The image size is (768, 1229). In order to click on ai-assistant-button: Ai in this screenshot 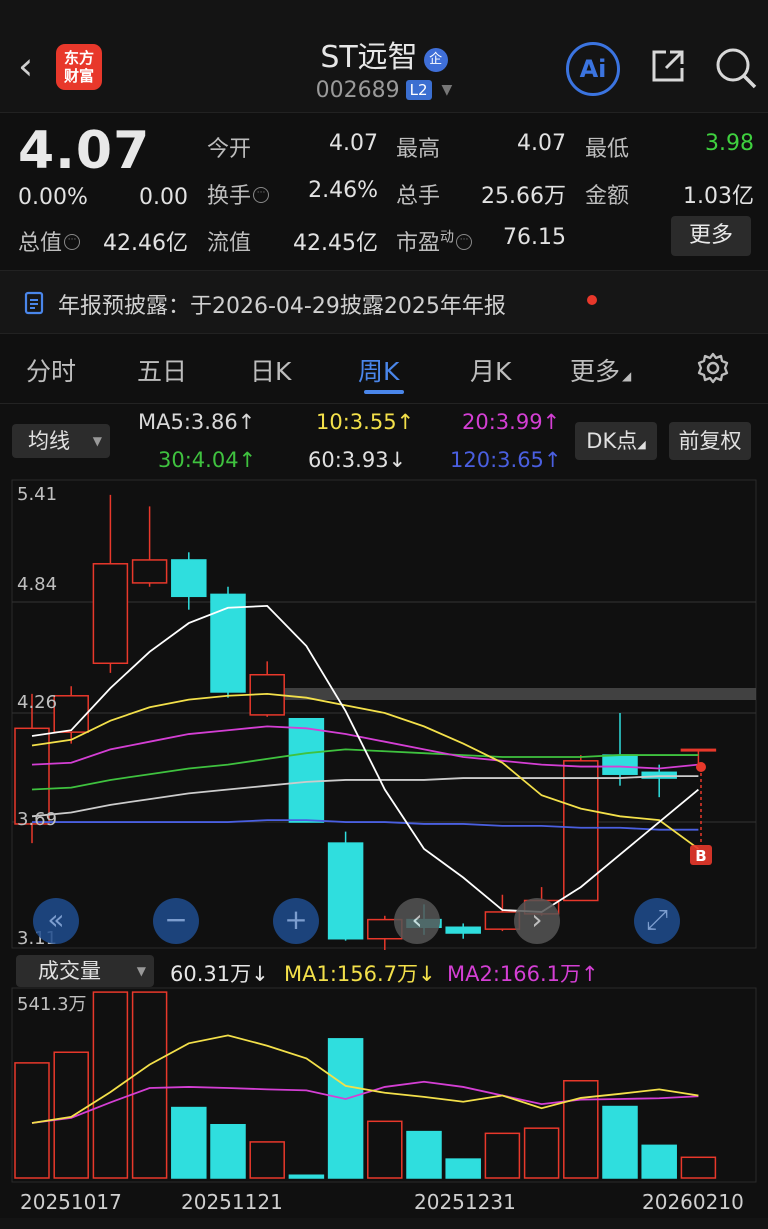, I will do `click(593, 69)`.